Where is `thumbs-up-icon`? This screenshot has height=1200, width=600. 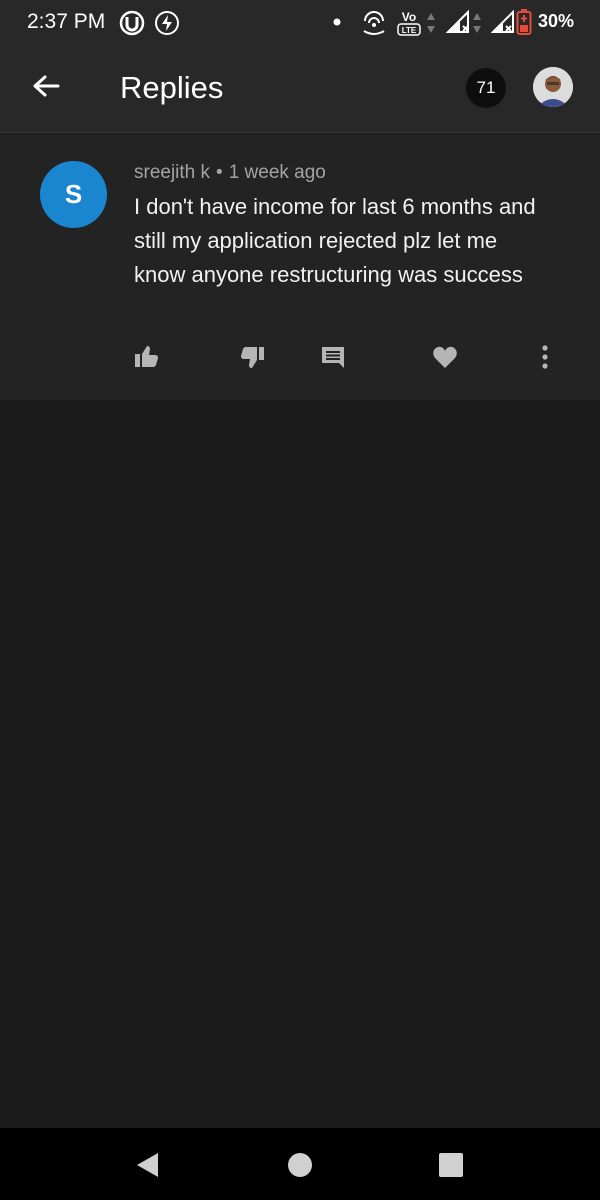 thumbs-up-icon is located at coordinates (146, 356).